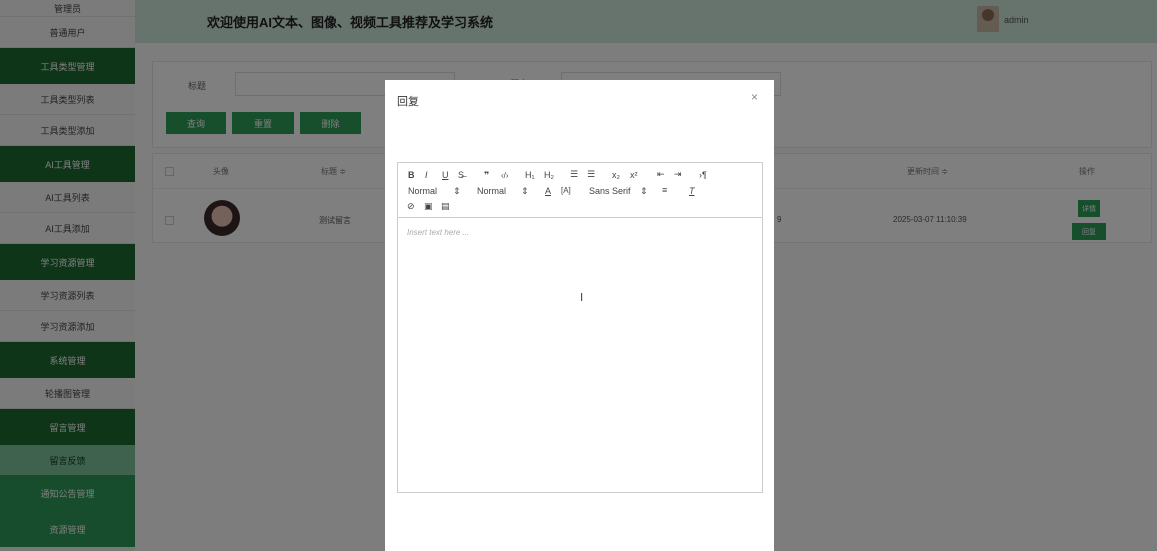  Describe the element at coordinates (445, 175) in the screenshot. I see `underline-icon: U` at that location.